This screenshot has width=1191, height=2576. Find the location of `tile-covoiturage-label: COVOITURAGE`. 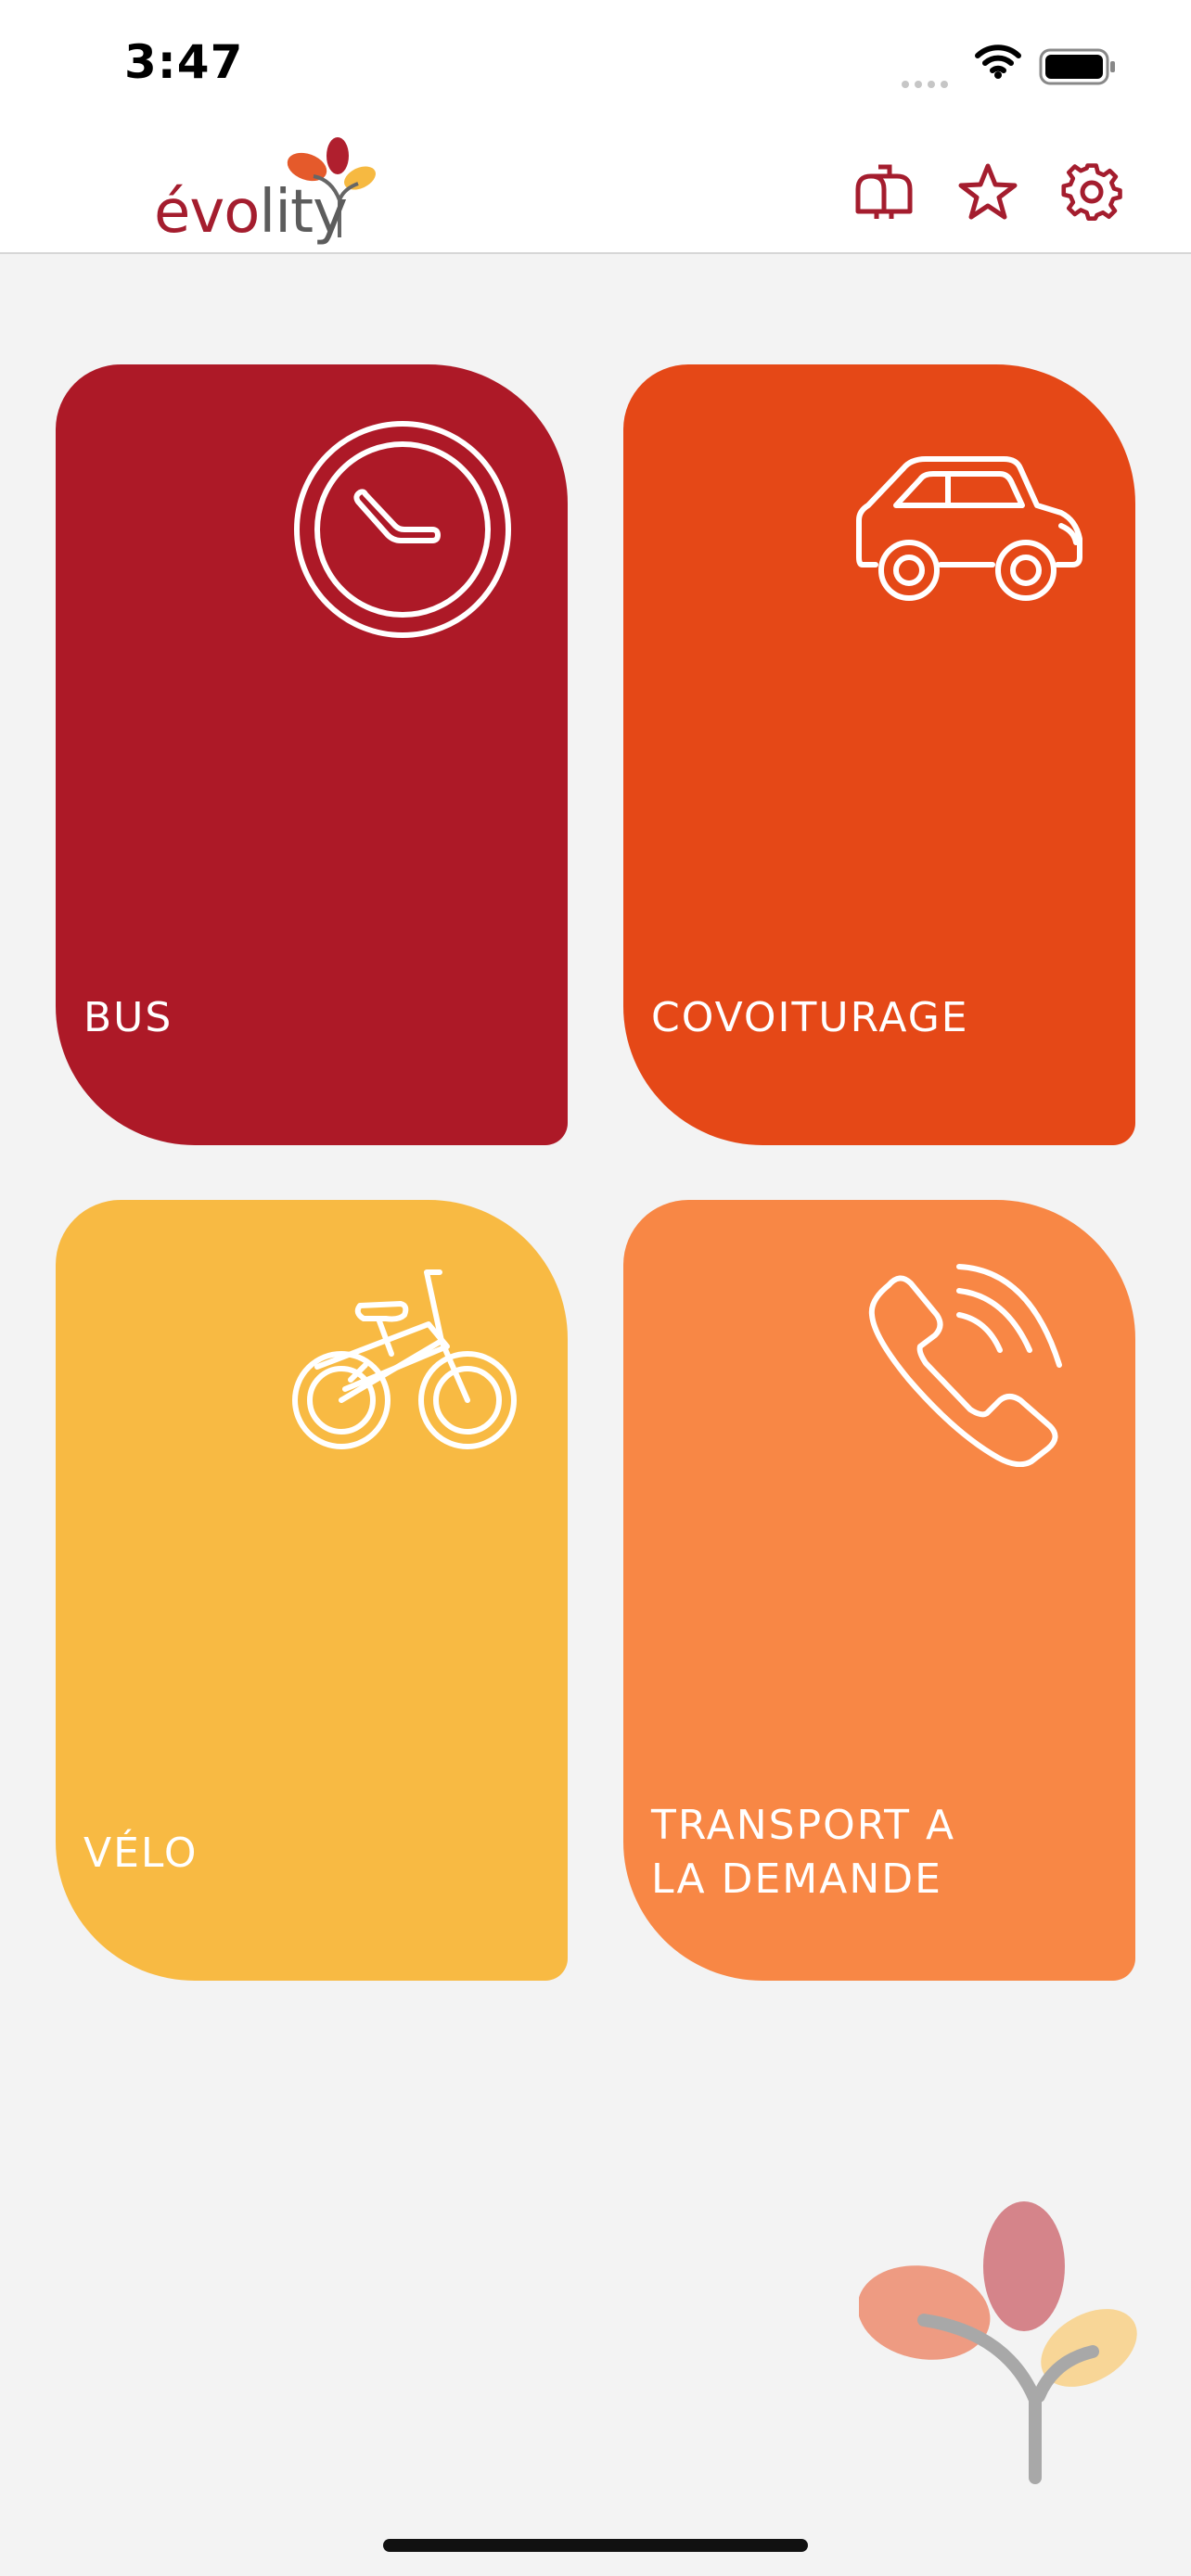

tile-covoiturage-label: COVOITURAGE is located at coordinates (810, 1017).